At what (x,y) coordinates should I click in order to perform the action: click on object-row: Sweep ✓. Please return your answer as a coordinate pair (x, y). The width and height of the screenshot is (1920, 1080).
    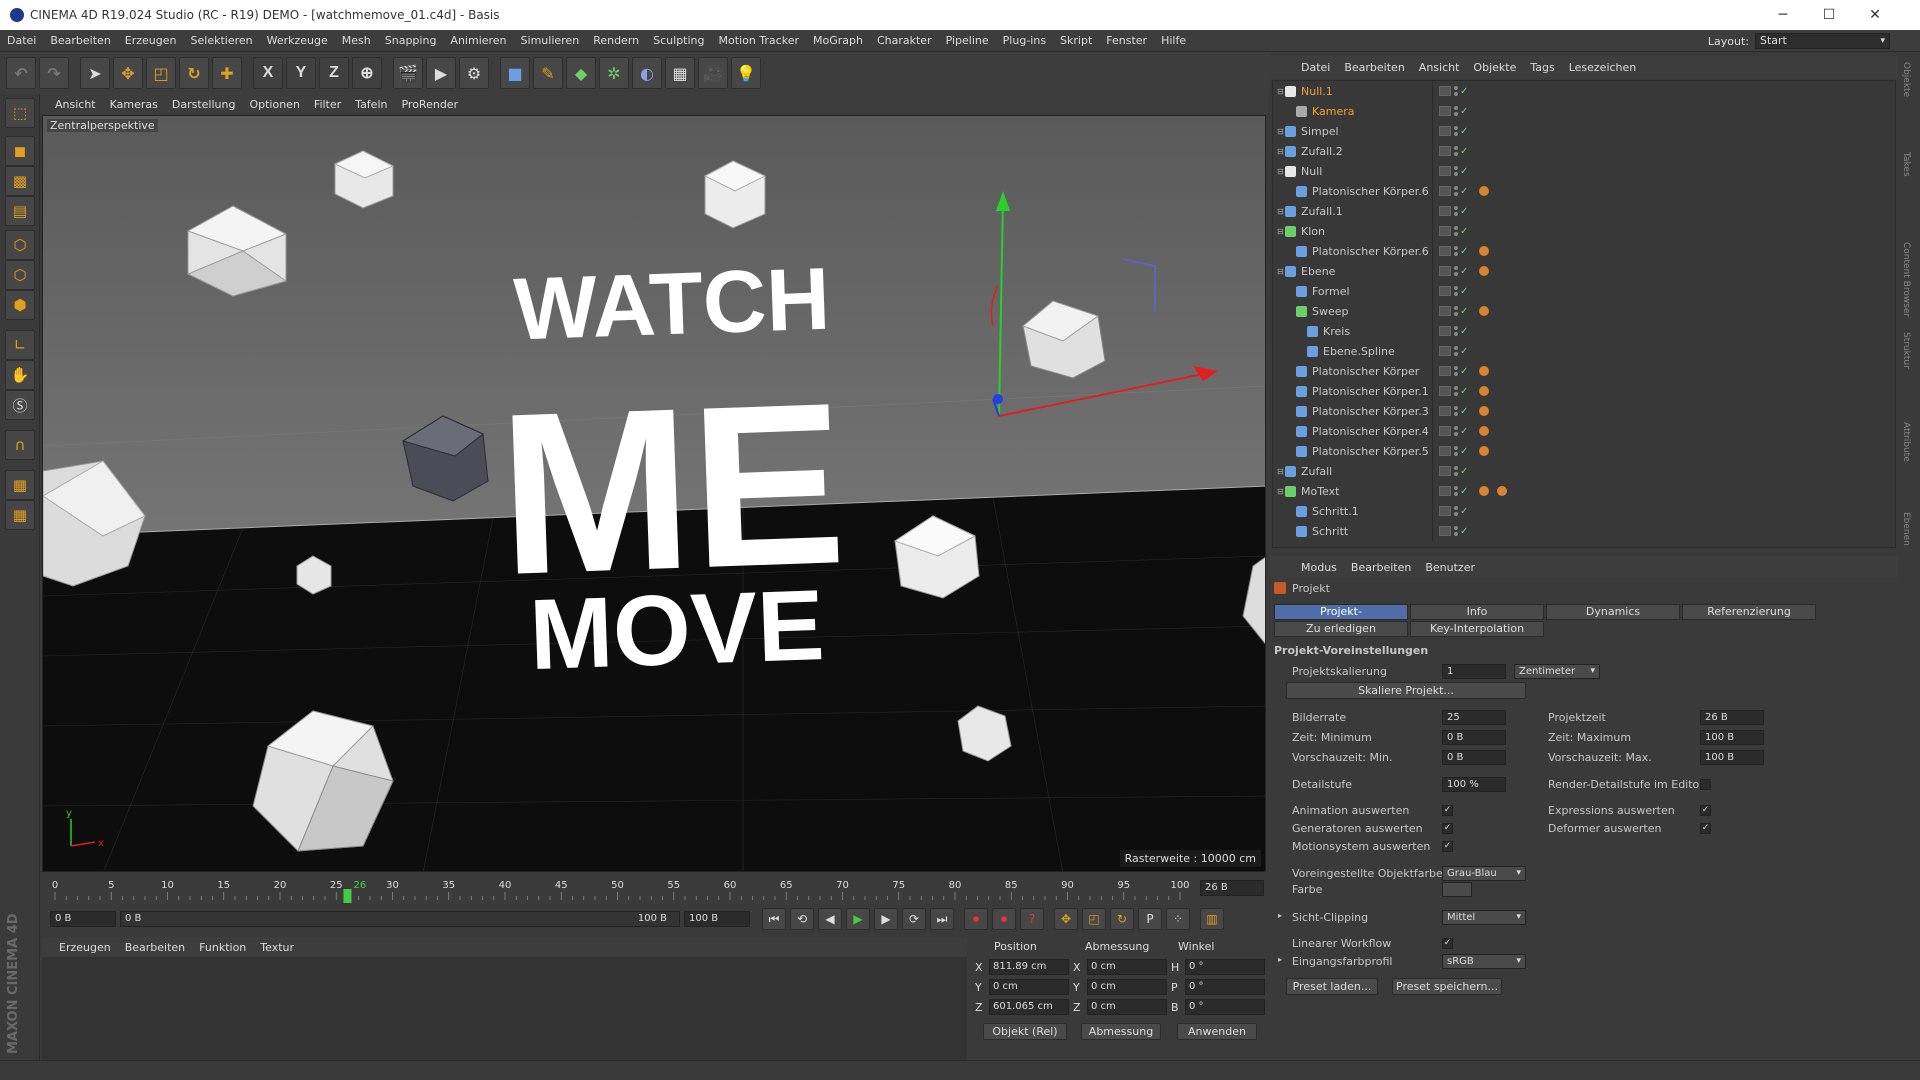
    Looking at the image, I should click on (1584, 311).